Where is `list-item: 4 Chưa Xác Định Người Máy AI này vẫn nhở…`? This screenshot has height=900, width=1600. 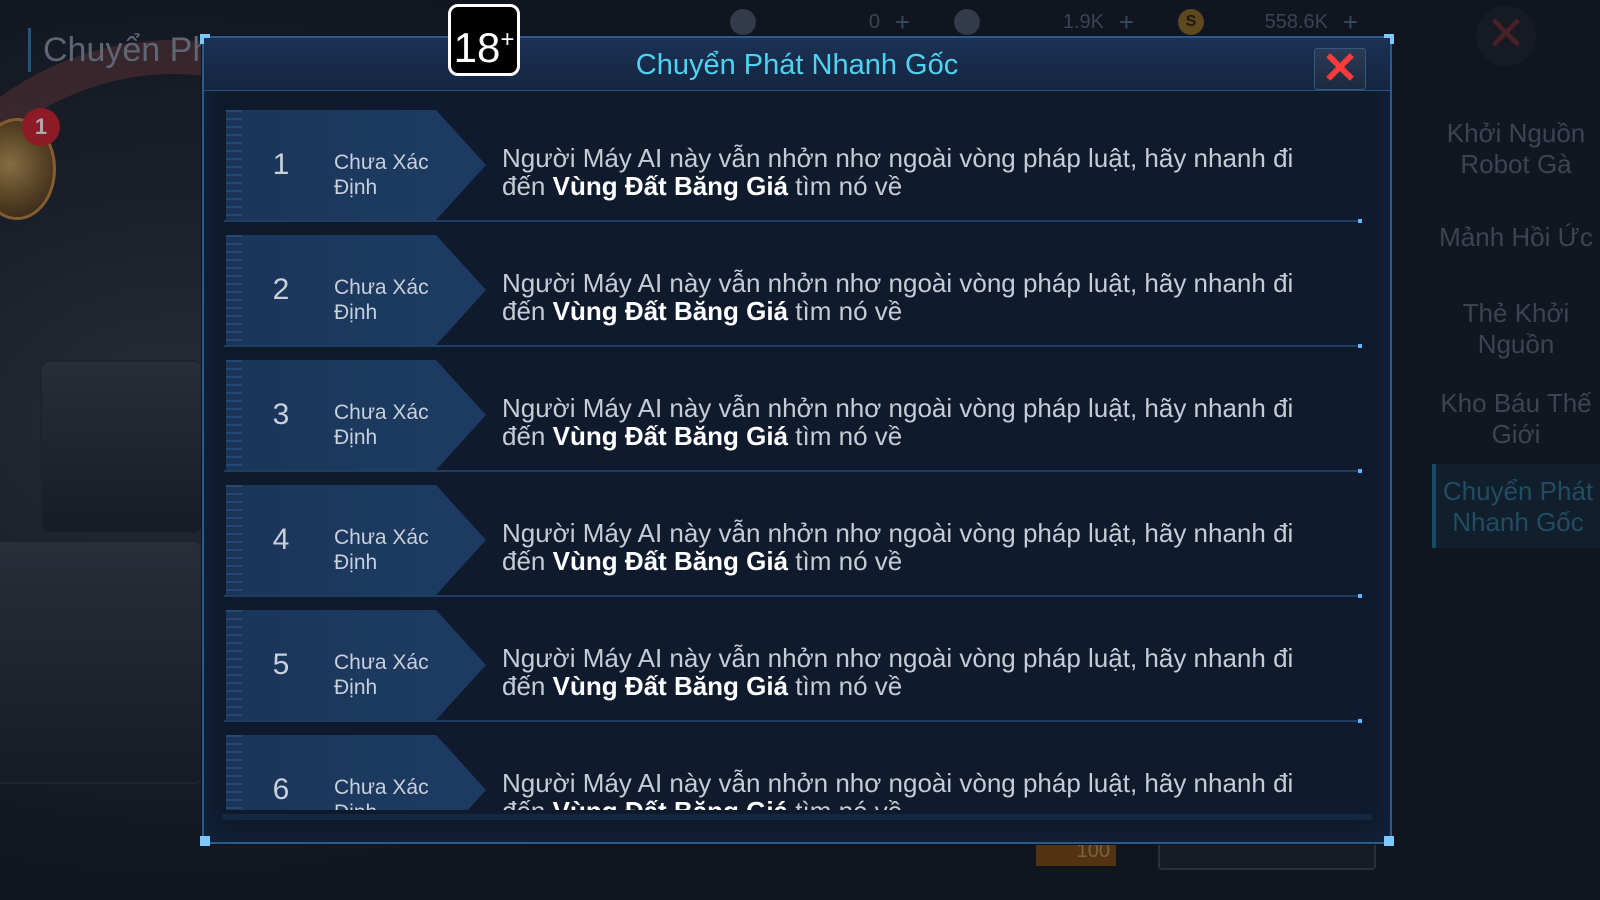 list-item: 4 Chưa Xác Định Người Máy AI này vẫn nhở… is located at coordinates (793, 538).